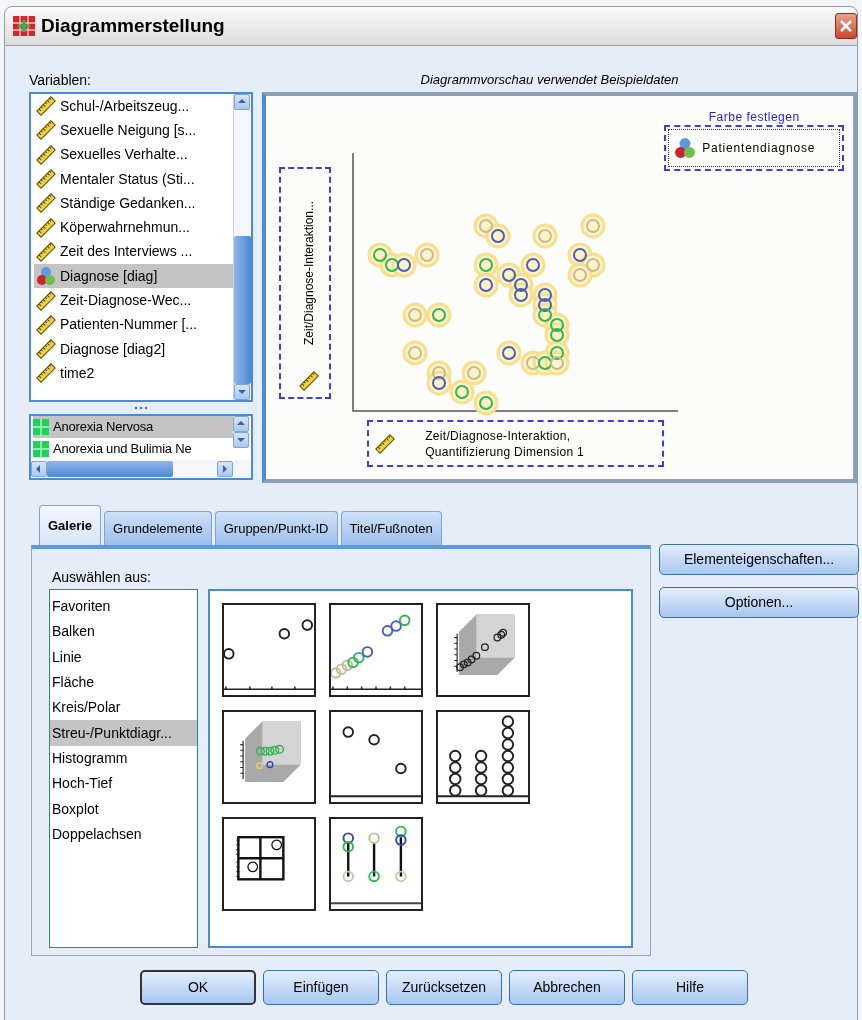 This screenshot has height=1020, width=862. I want to click on chart-type-item: Doppelachsen, so click(123, 834).